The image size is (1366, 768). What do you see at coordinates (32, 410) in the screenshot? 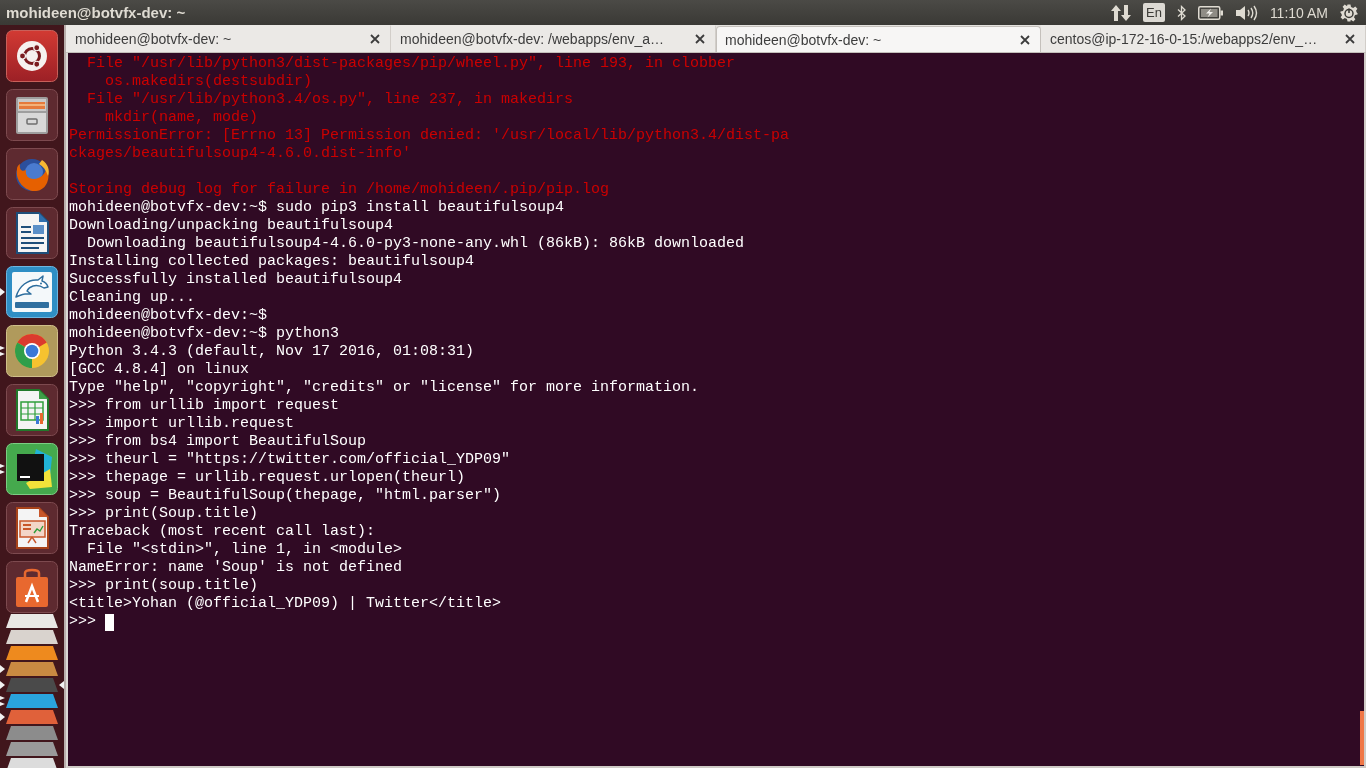
I see `spreadsheet-icon` at bounding box center [32, 410].